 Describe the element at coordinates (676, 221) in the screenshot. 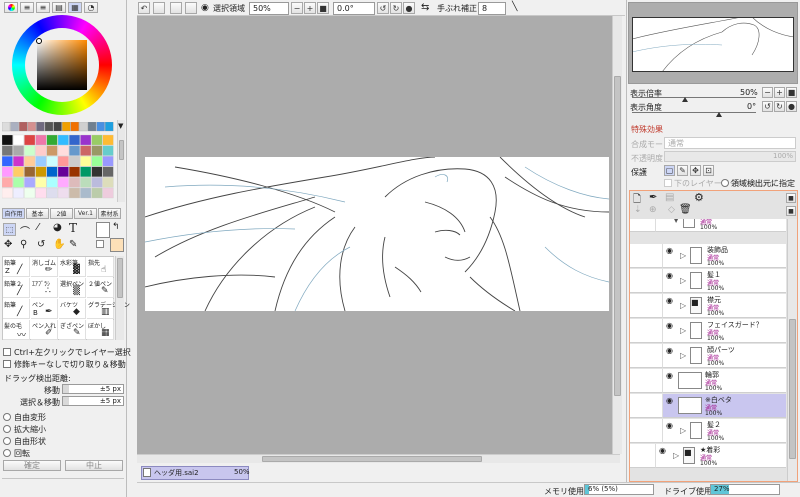

I see `expand-icon: ▼` at that location.